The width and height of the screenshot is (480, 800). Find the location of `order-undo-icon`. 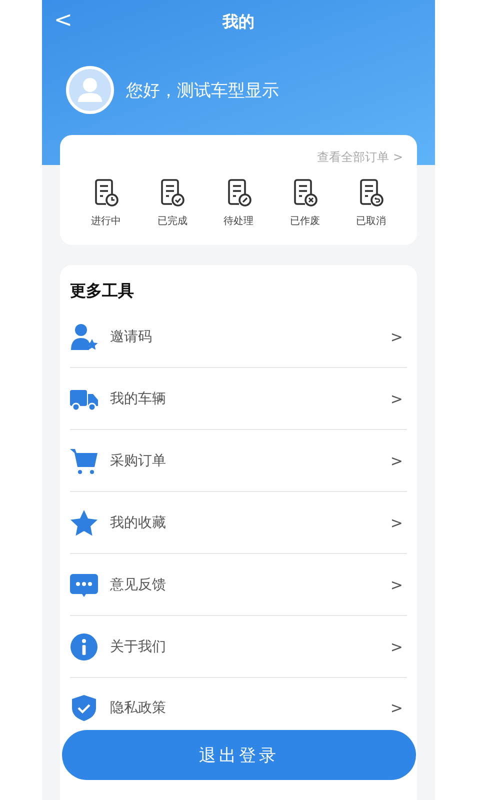

order-undo-icon is located at coordinates (371, 193).